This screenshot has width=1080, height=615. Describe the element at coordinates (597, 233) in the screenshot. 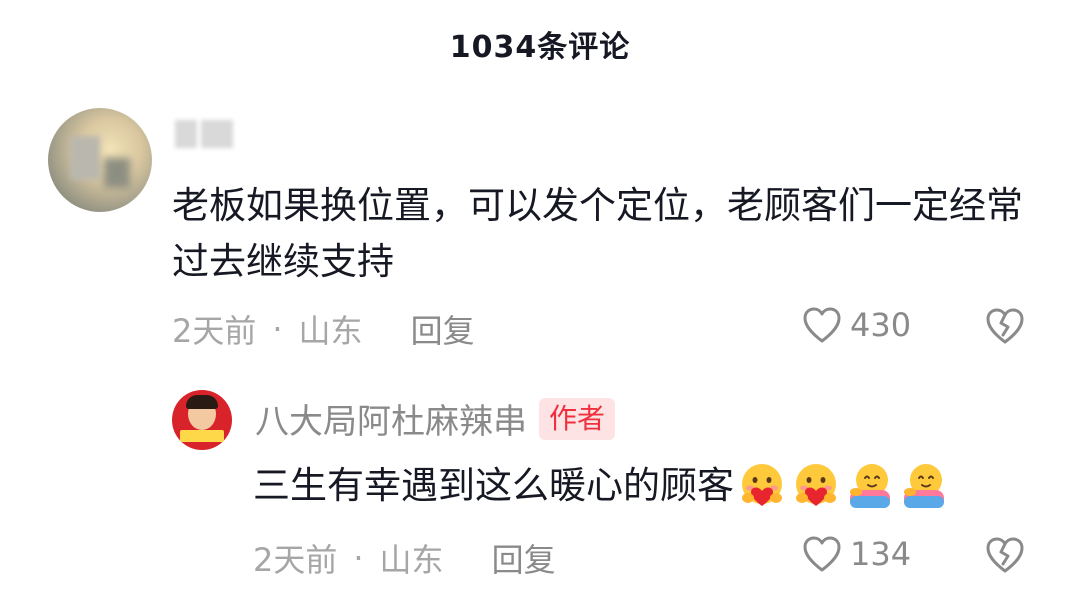

I see `comment-text: 老板如果换位置，可以发个定位，老顾客们一定经常过去继续支持` at that location.